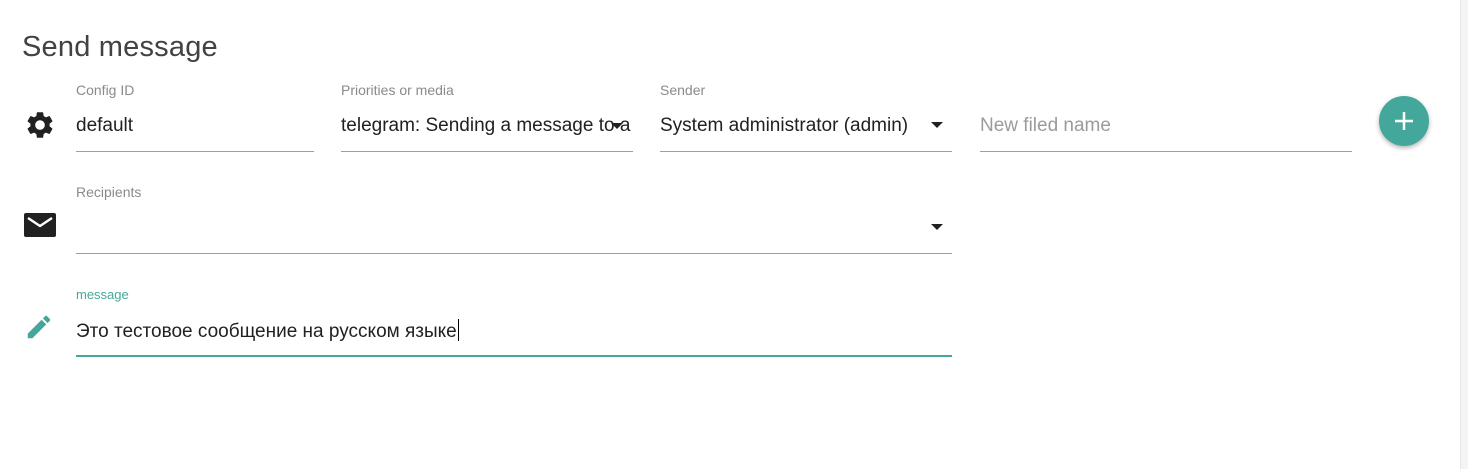 The height and width of the screenshot is (469, 1468). I want to click on sender-value: System administrator (admin), so click(791, 126).